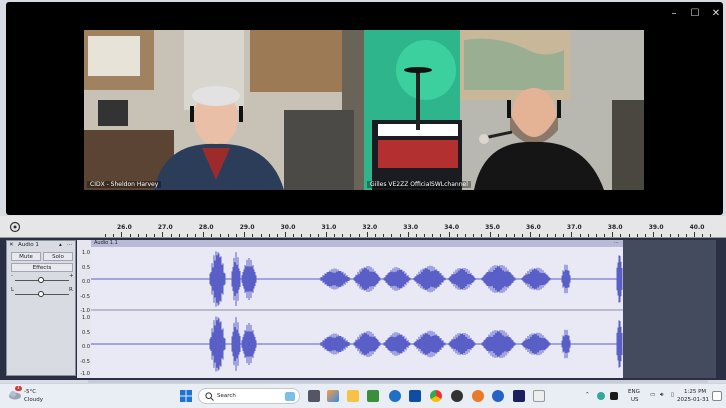 The height and width of the screenshot is (408, 726). I want to click on taskbar-search-box: Search, so click(249, 396).